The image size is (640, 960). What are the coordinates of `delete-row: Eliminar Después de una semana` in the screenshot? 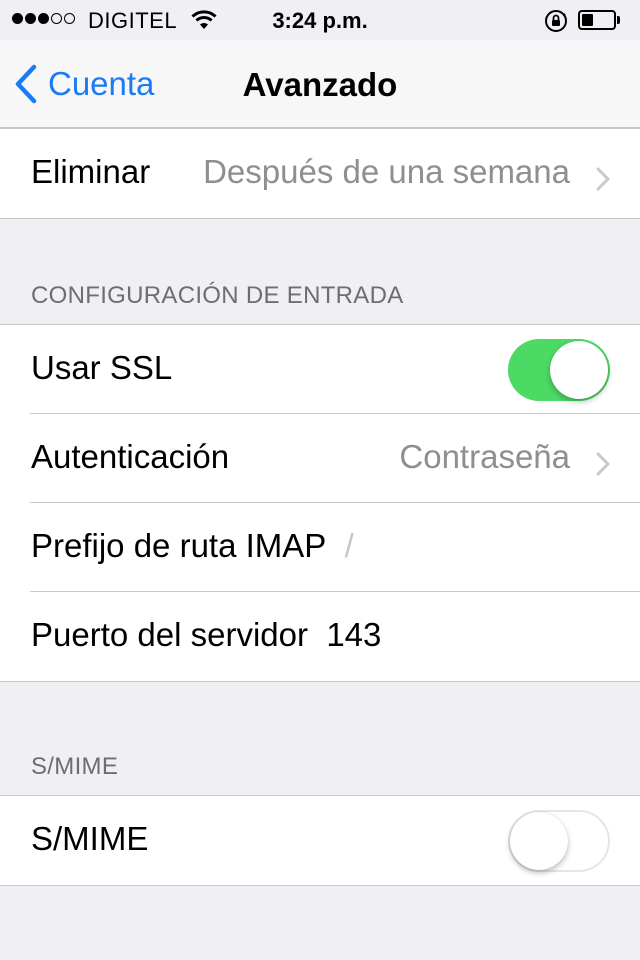 It's located at (320, 173).